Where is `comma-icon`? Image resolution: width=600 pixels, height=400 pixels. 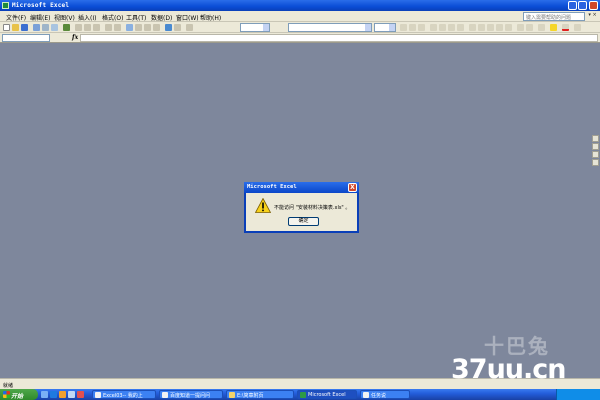
comma-icon is located at coordinates (490, 27).